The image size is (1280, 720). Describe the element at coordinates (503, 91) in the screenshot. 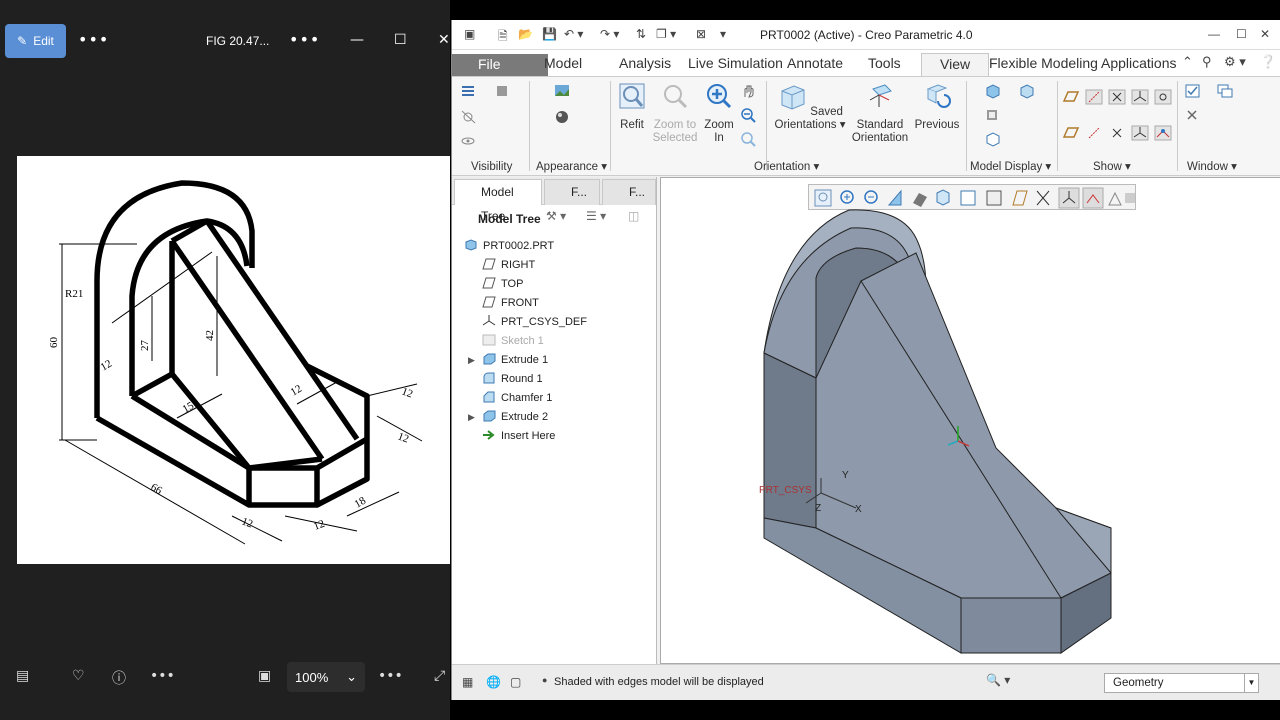

I see `status-icon` at that location.